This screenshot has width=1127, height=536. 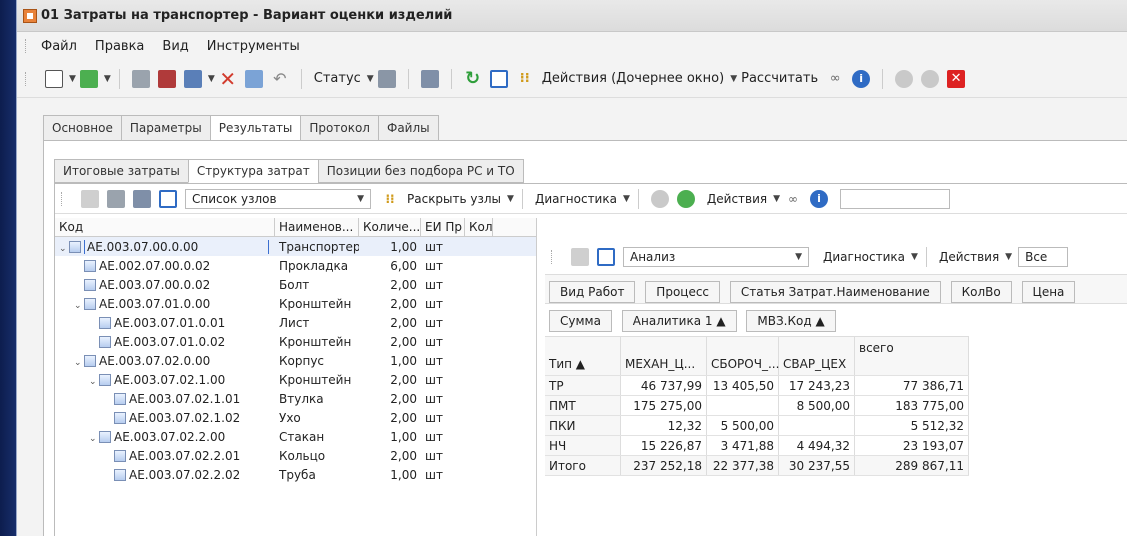 I want to click on field-price: Цена, so click(x=1048, y=292).